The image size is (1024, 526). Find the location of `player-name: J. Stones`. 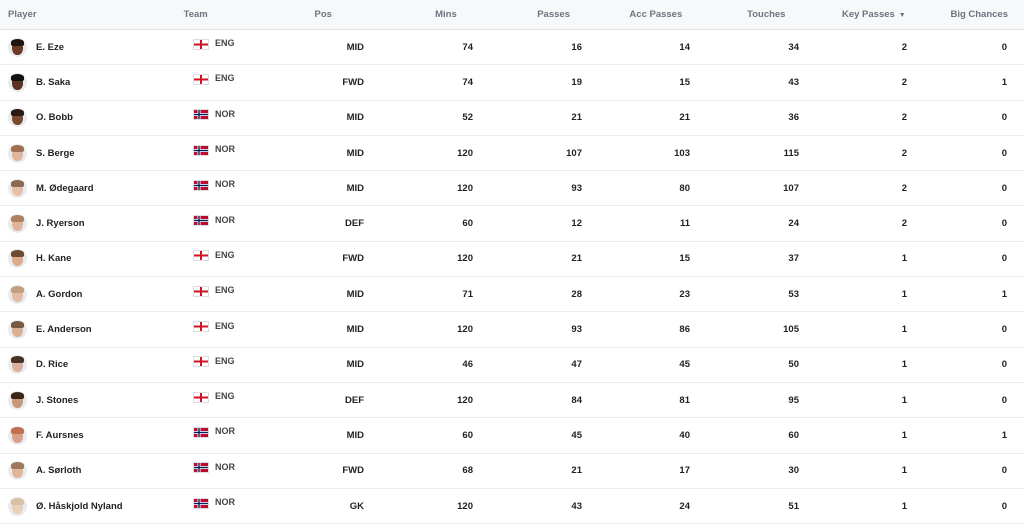

player-name: J. Stones is located at coordinates (57, 400).